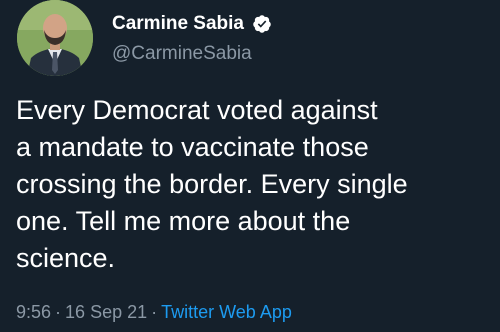 This screenshot has width=500, height=332. Describe the element at coordinates (226, 312) in the screenshot. I see `tweet-source-link: Twitter Web App` at that location.